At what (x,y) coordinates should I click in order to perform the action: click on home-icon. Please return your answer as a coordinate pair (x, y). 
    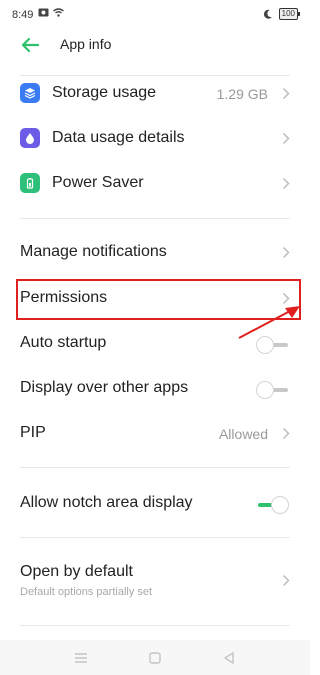
    Looking at the image, I should click on (155, 658).